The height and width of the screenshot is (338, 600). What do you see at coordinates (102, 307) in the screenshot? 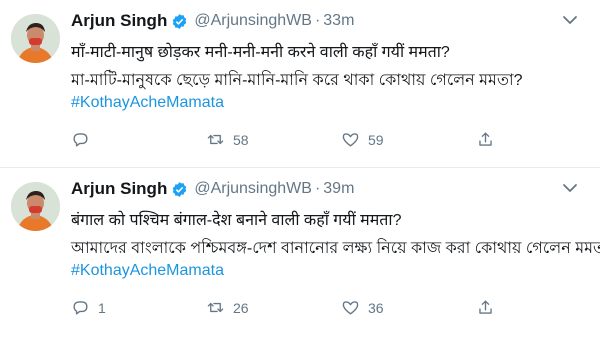
I see `reply-count: 1` at bounding box center [102, 307].